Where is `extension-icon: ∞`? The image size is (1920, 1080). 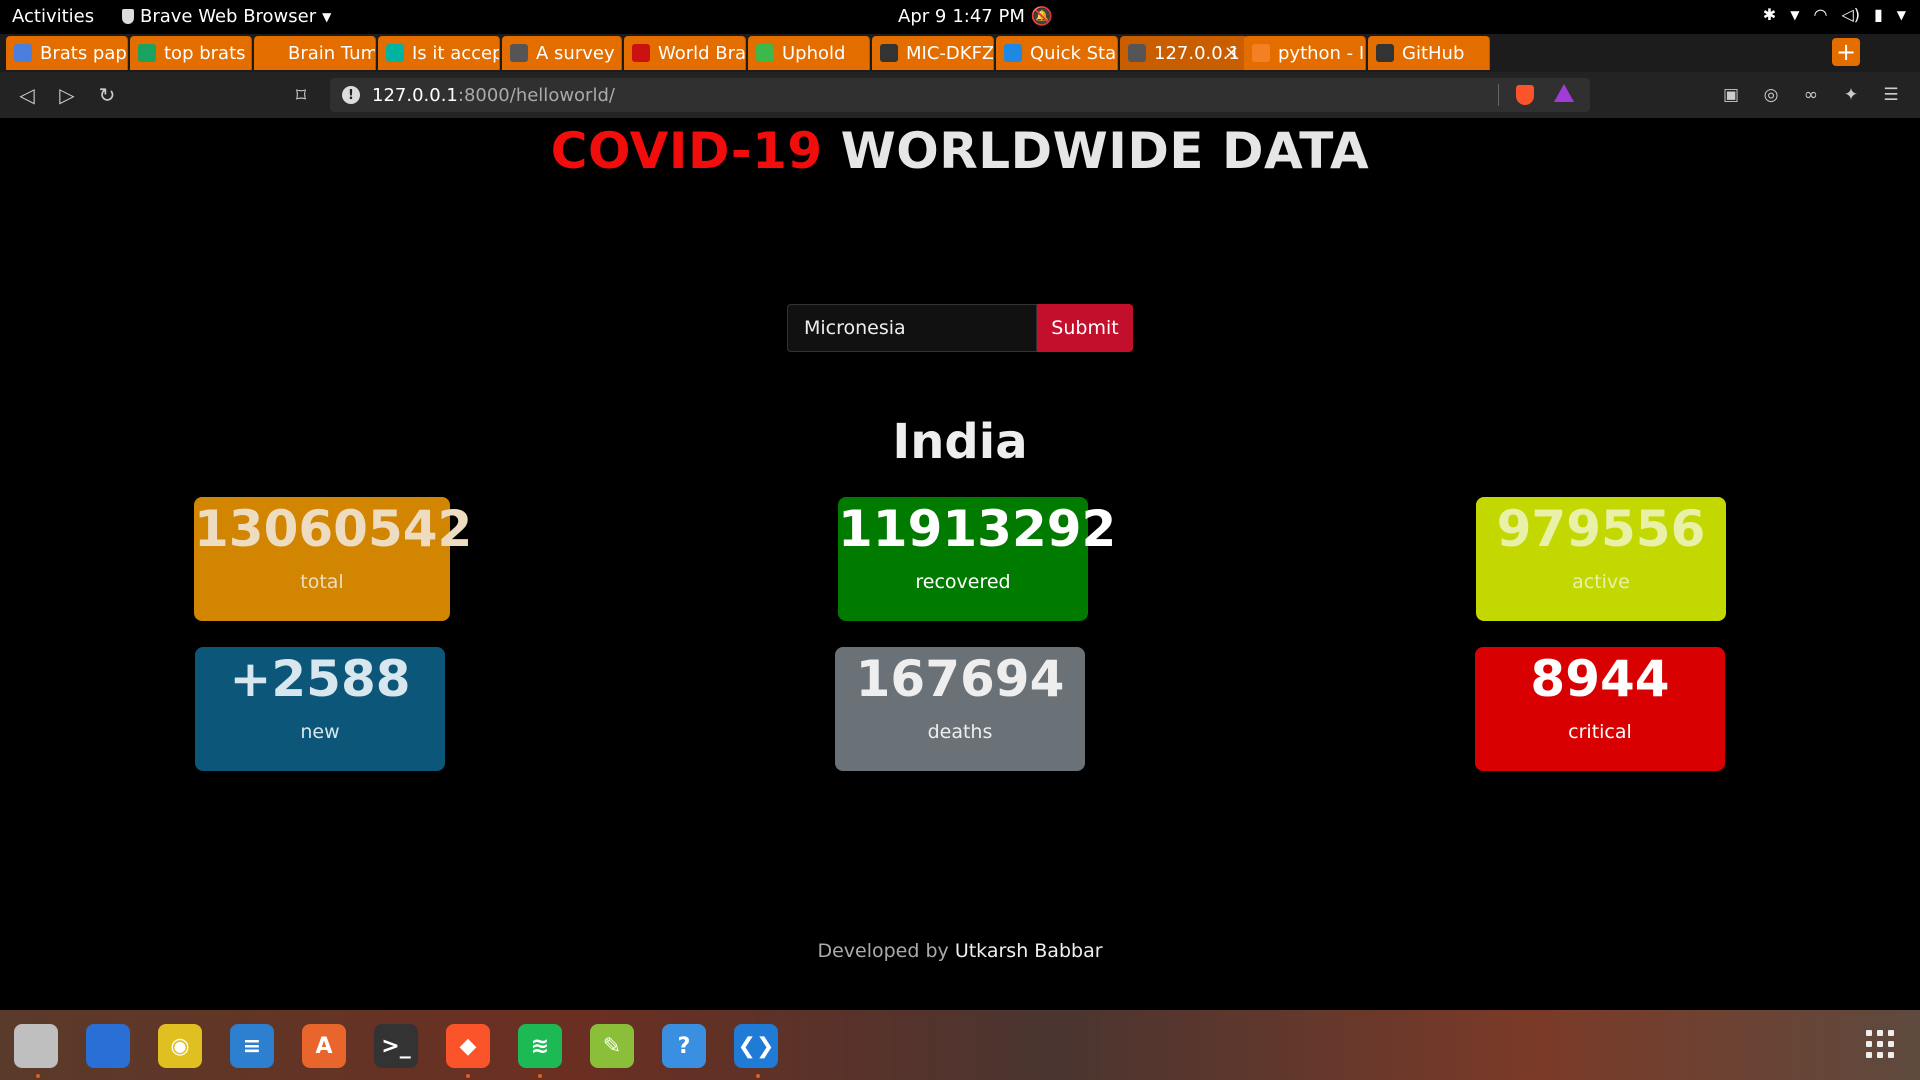
extension-icon: ∞ is located at coordinates (1811, 95).